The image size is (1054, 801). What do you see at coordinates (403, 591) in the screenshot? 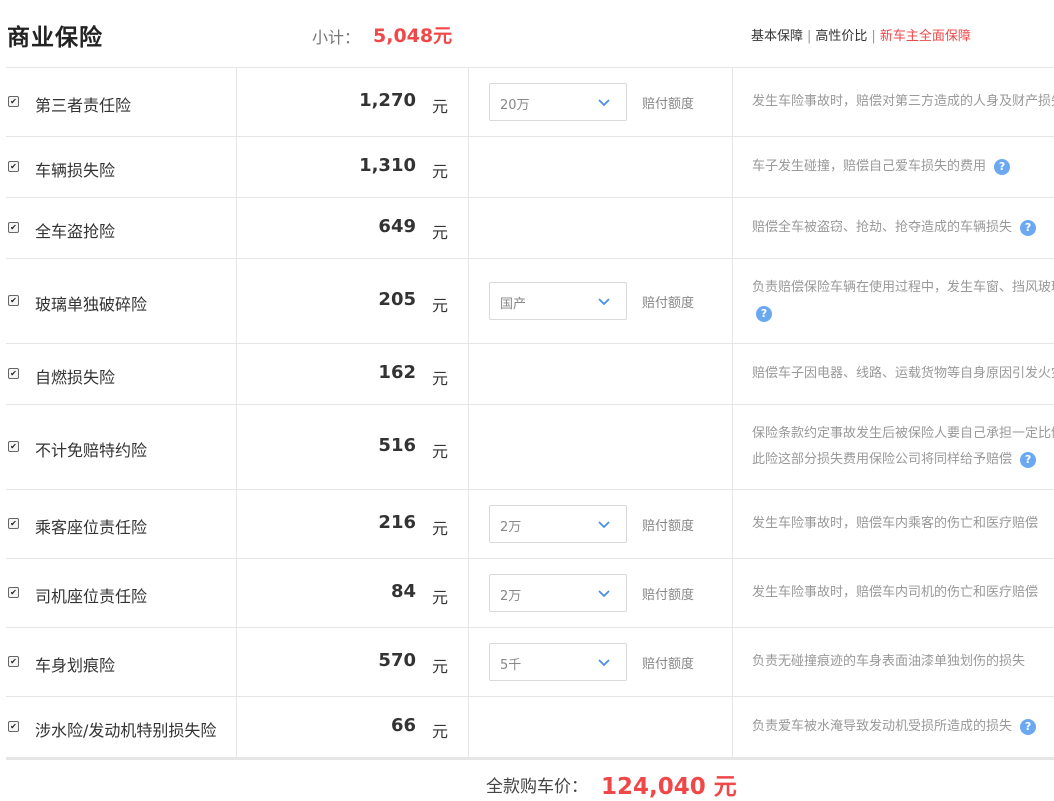
I see `insurance-price: 84` at bounding box center [403, 591].